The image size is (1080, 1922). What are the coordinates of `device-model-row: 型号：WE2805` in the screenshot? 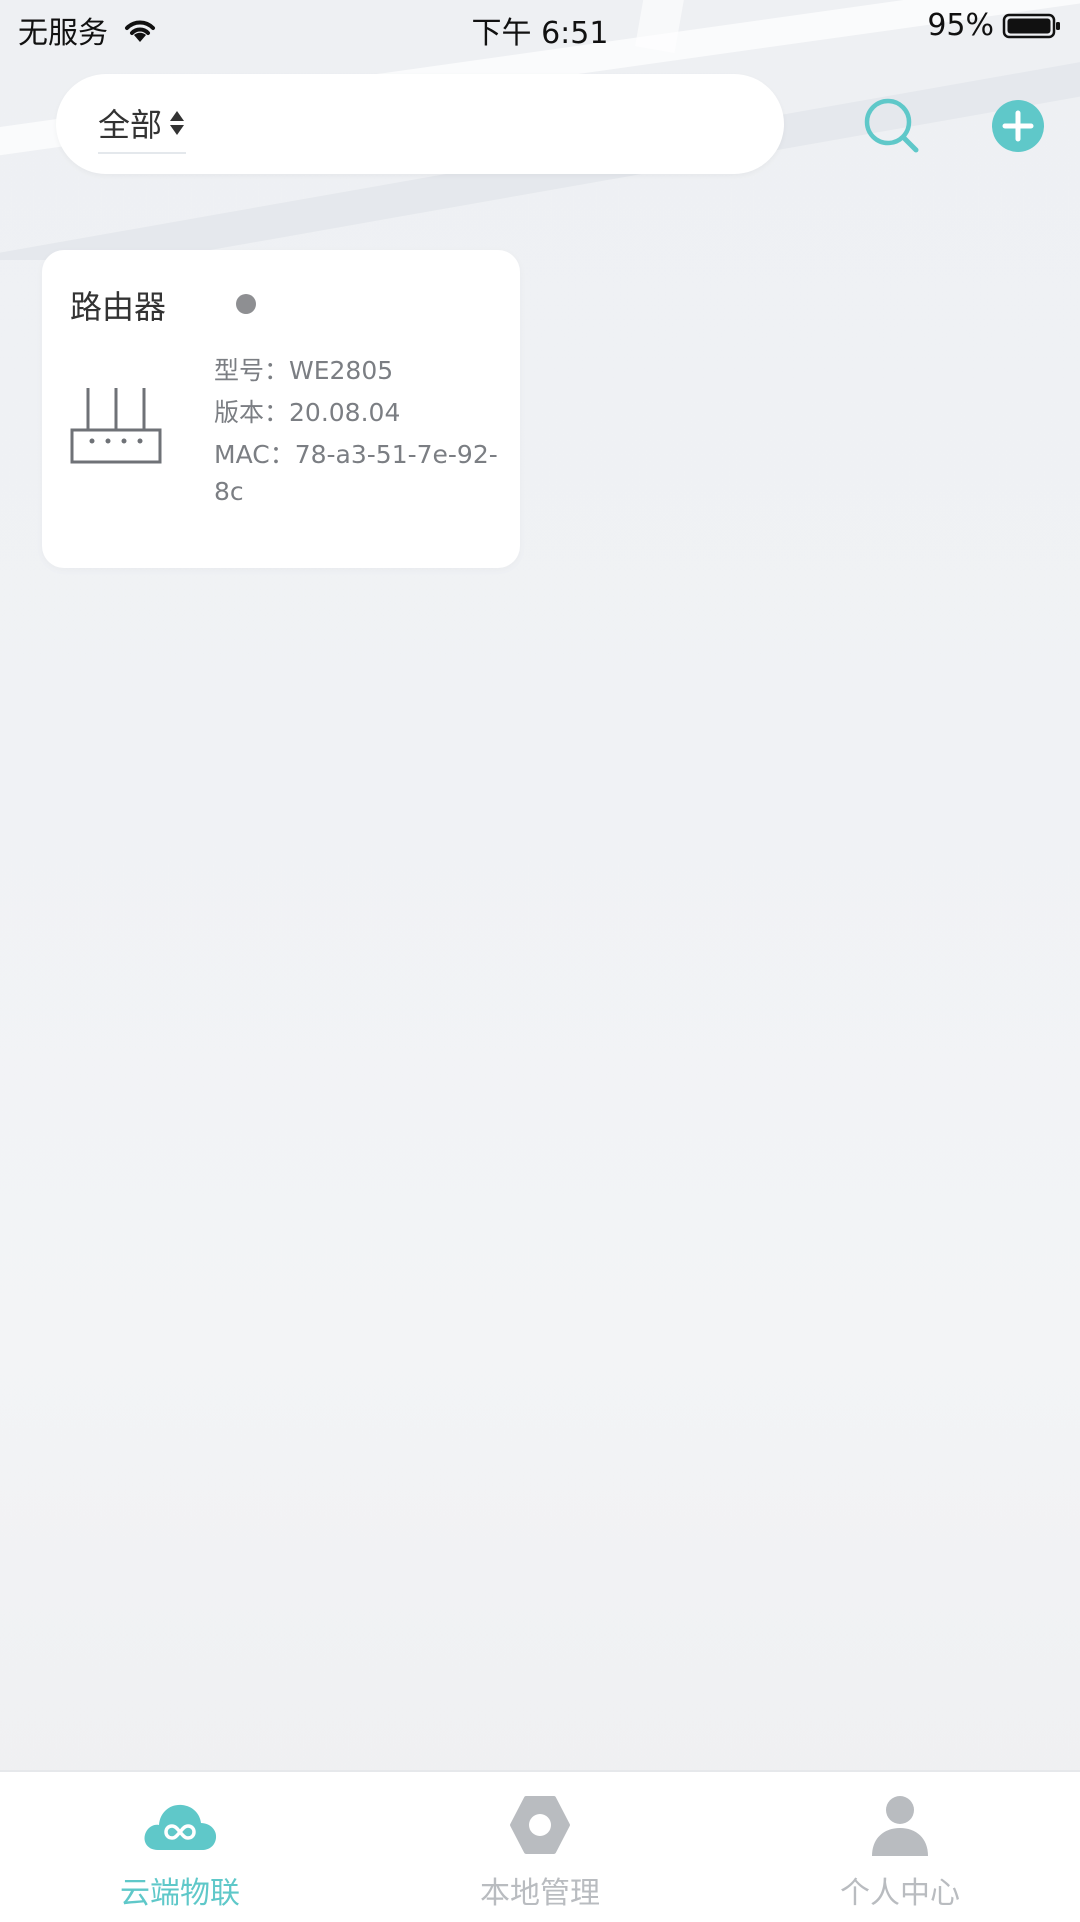 It's located at (359, 371).